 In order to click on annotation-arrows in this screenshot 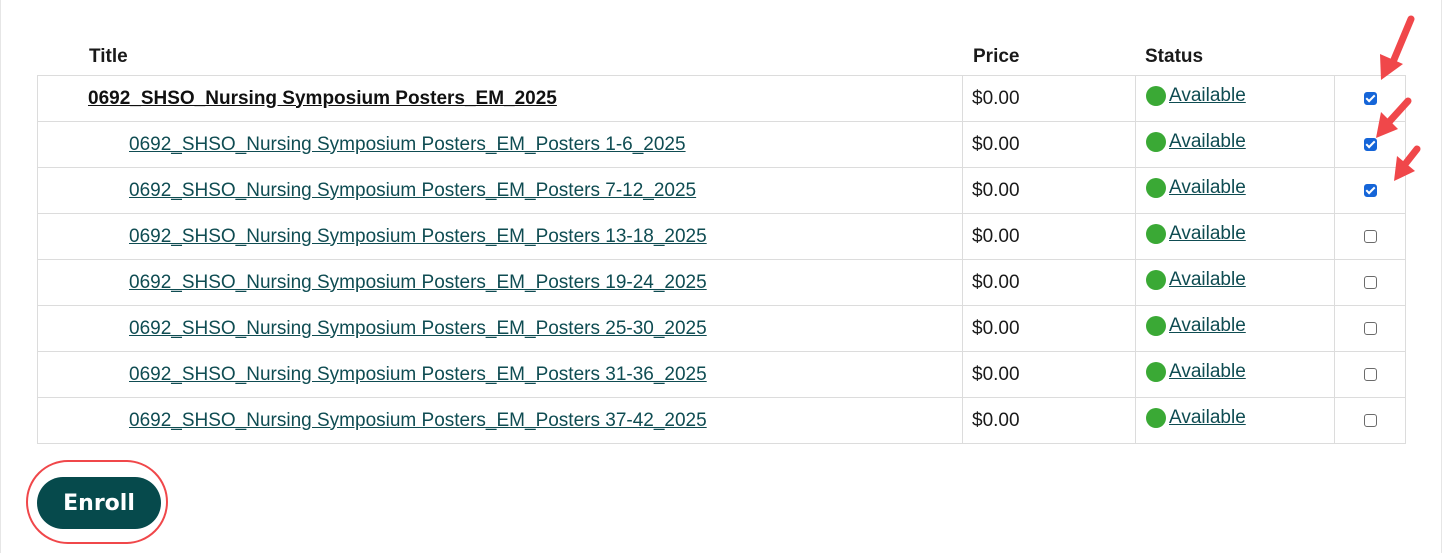, I will do `click(1398, 98)`.